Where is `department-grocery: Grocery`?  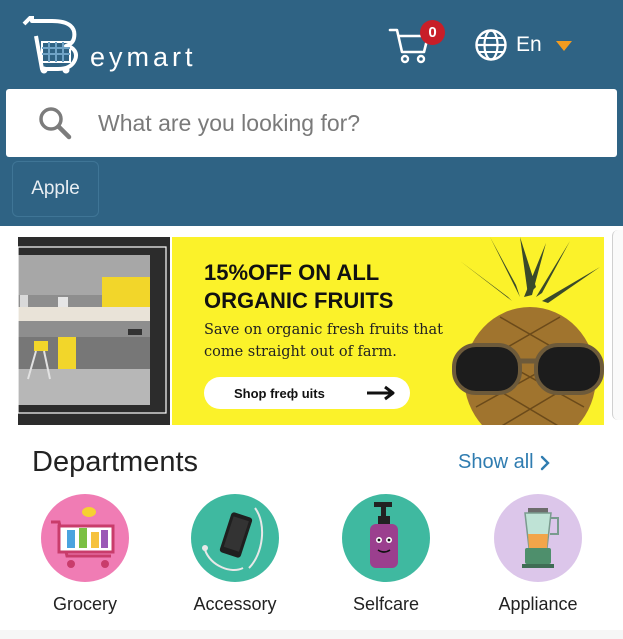 department-grocery: Grocery is located at coordinates (85, 554).